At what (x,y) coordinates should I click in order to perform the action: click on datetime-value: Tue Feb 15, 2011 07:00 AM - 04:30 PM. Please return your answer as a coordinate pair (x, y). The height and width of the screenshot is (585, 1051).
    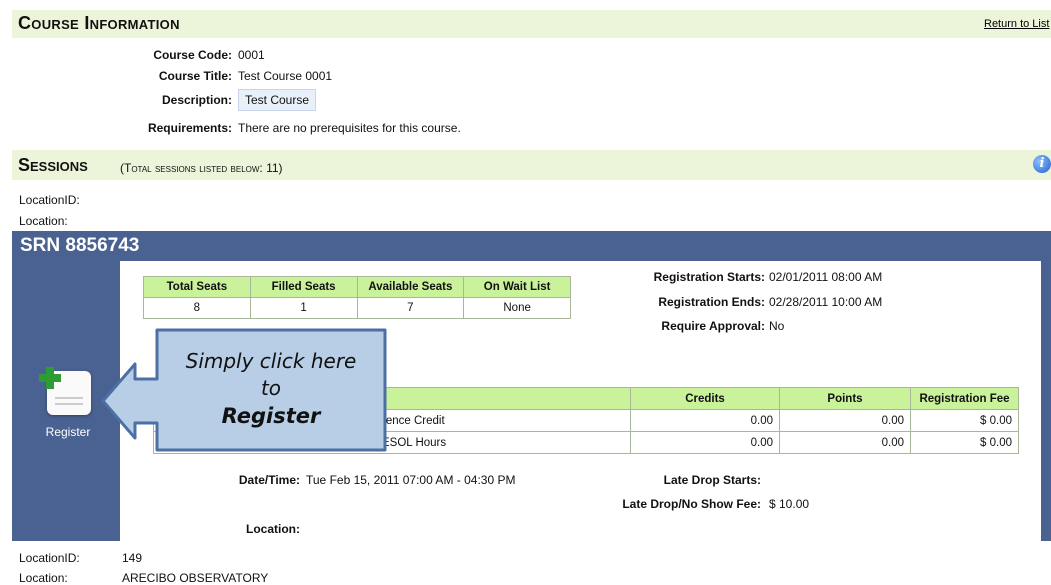
    Looking at the image, I should click on (411, 480).